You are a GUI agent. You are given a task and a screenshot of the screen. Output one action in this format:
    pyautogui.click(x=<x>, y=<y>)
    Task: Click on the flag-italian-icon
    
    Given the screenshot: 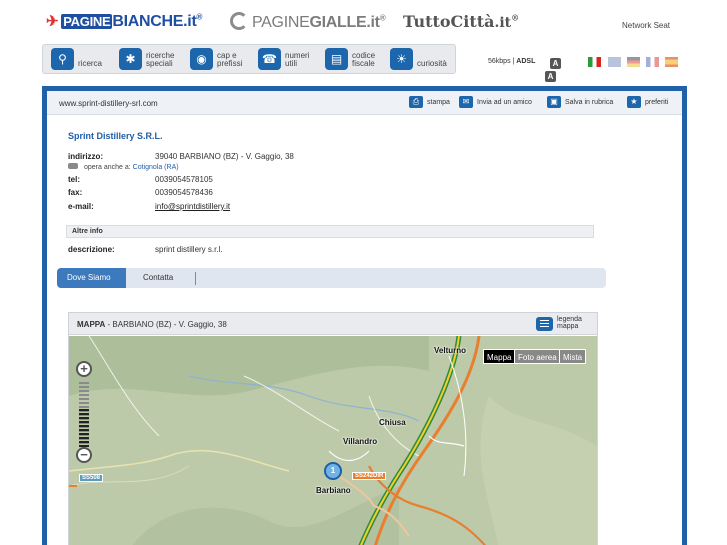 What is the action you would take?
    pyautogui.click(x=594, y=62)
    